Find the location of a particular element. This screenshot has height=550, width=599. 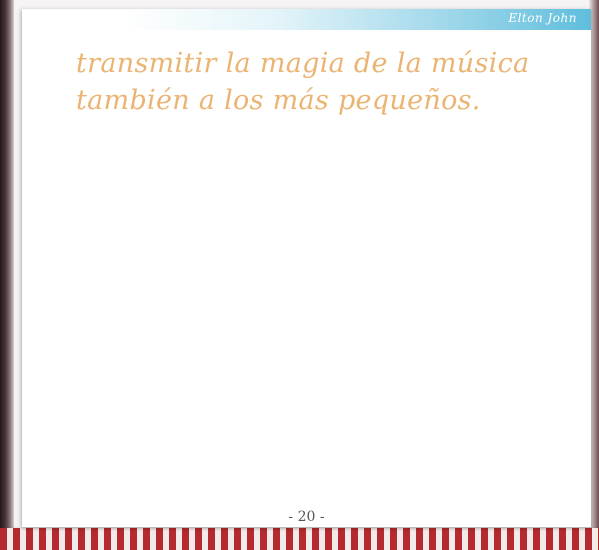

striped-cover-strip is located at coordinates (299, 539).